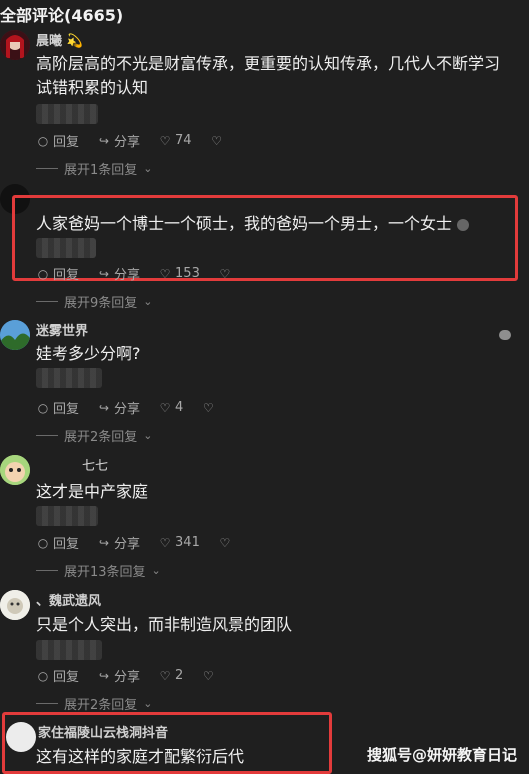 This screenshot has width=529, height=774. I want to click on emoji-icon: 💫, so click(74, 41).